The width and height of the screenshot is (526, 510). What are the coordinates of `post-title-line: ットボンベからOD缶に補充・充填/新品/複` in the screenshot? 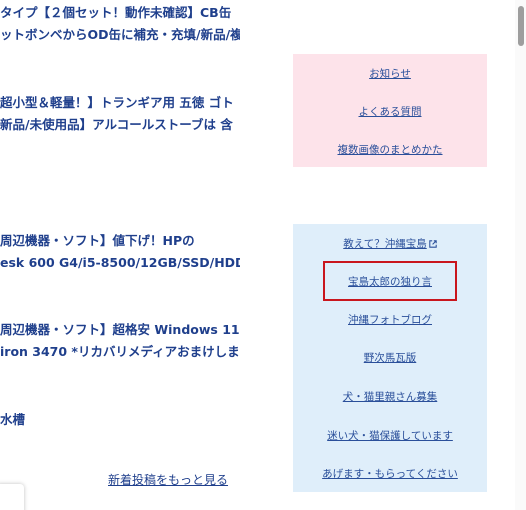 It's located at (120, 35).